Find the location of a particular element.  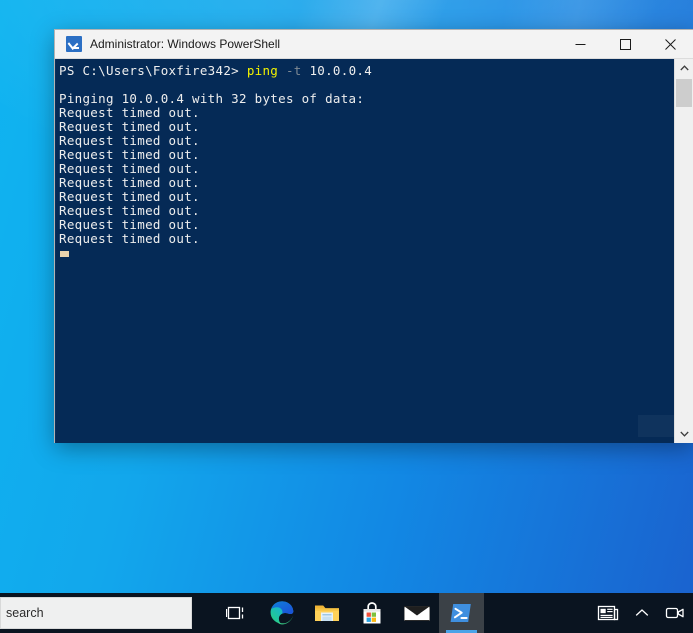

taskbar-item-task-view is located at coordinates (236, 613).